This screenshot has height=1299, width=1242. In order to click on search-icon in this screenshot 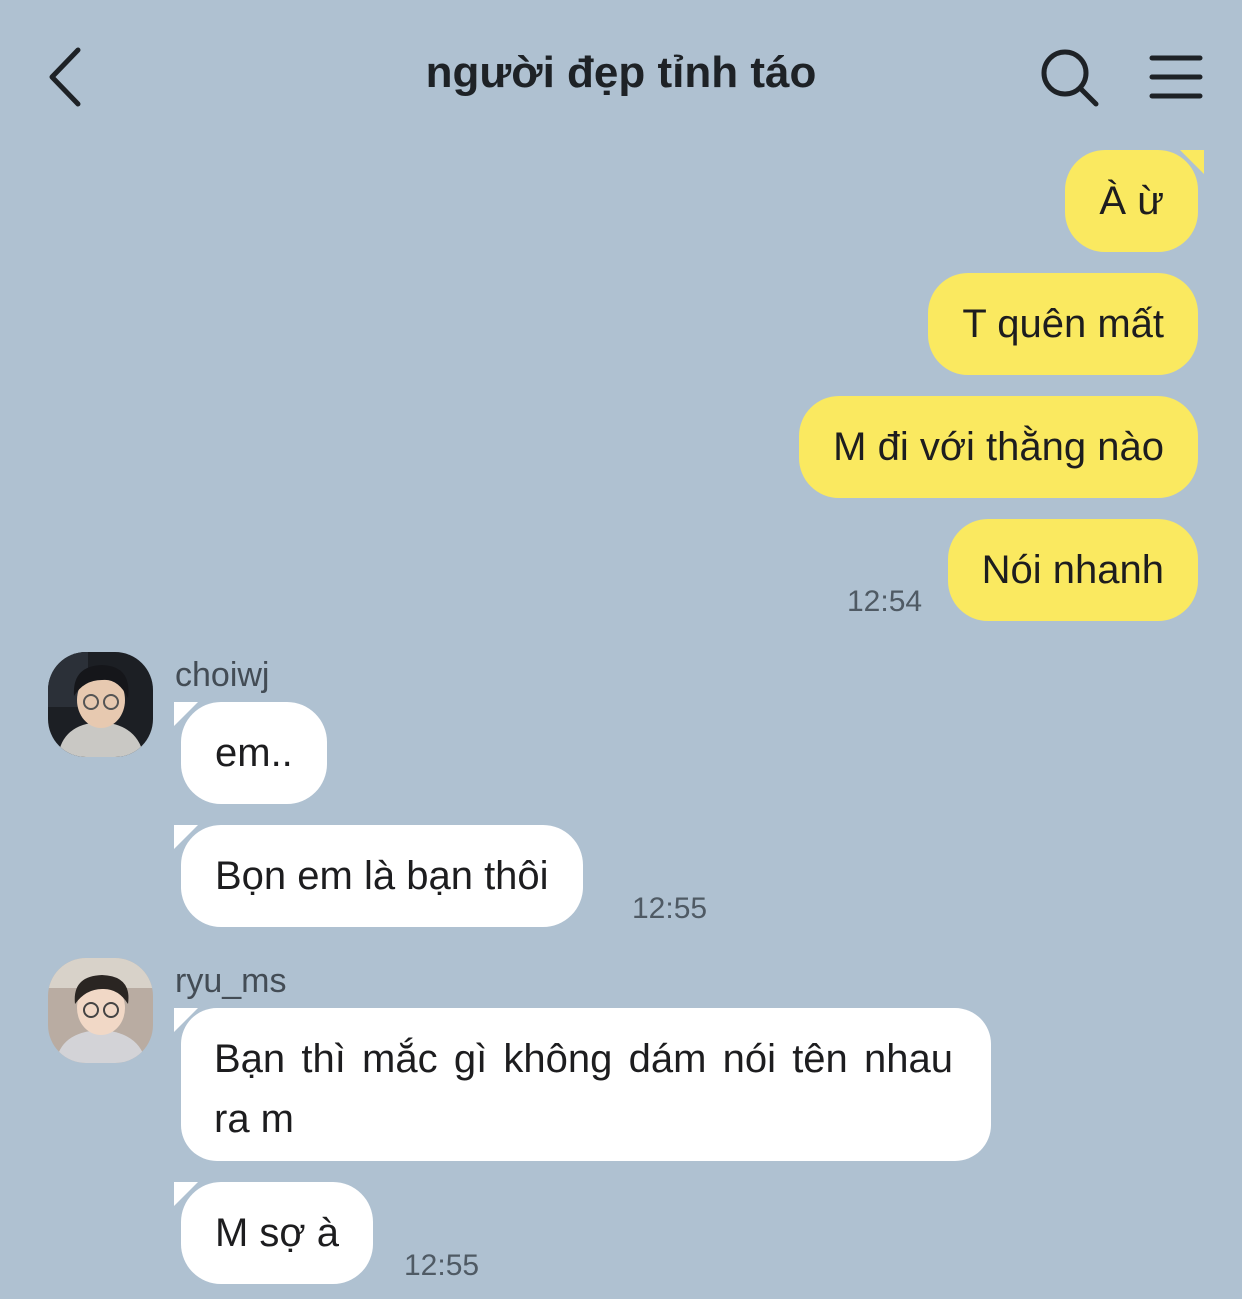, I will do `click(1070, 78)`.